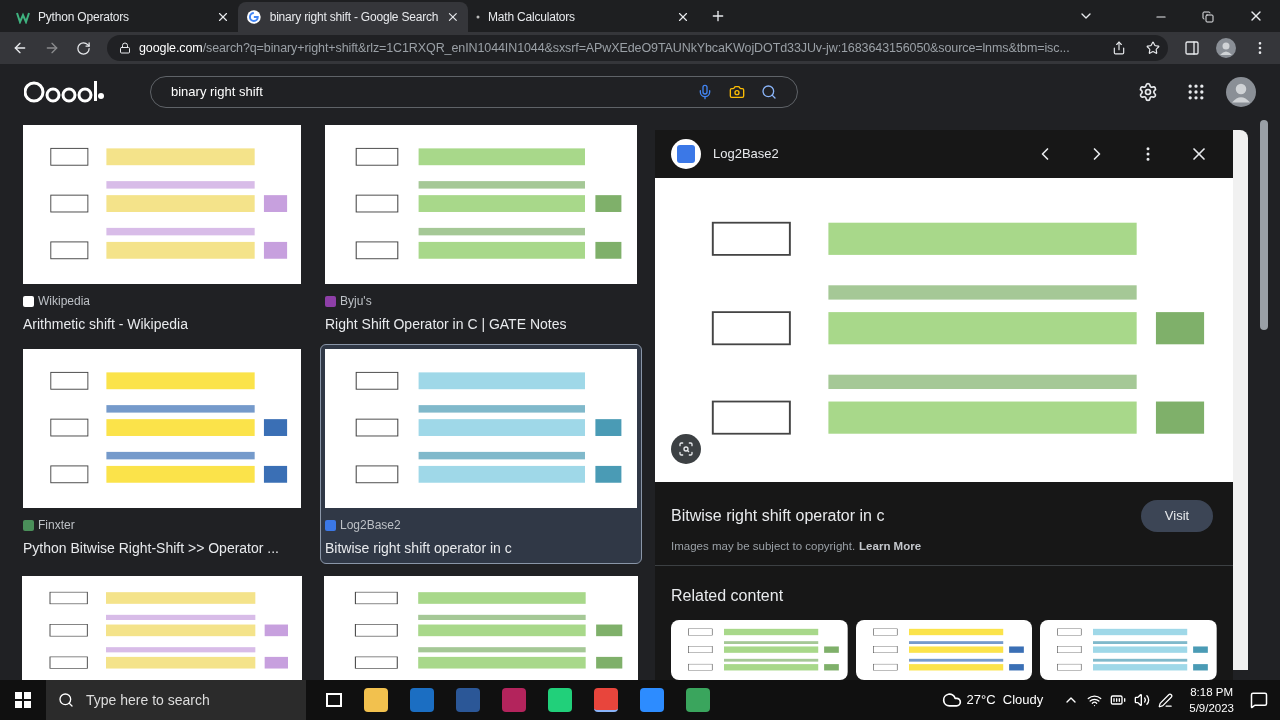 The width and height of the screenshot is (1280, 720). What do you see at coordinates (478, 17) in the screenshot?
I see `loading-icon` at bounding box center [478, 17].